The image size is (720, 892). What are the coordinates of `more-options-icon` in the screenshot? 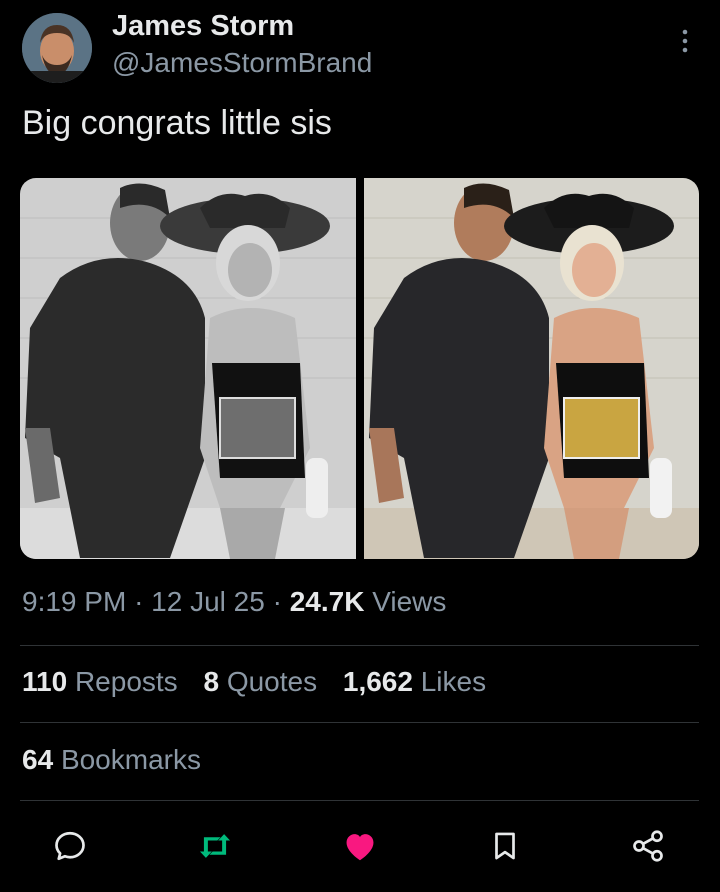 It's located at (685, 41).